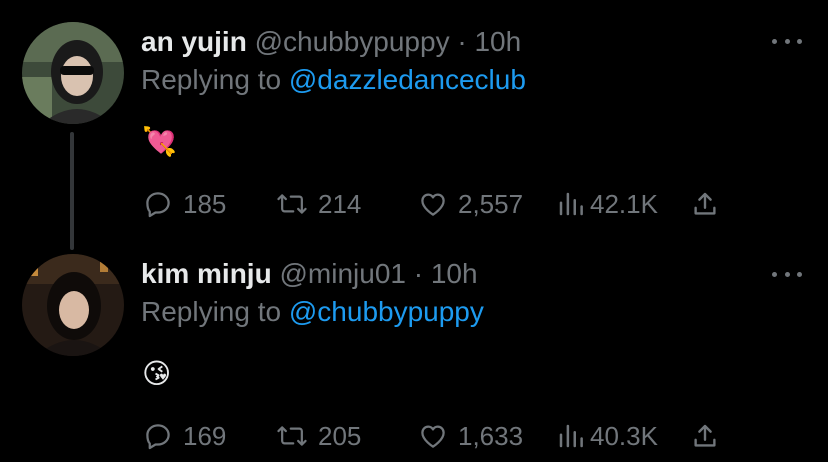  I want to click on replying-to: Replying to @chubbypuppy, so click(312, 312).